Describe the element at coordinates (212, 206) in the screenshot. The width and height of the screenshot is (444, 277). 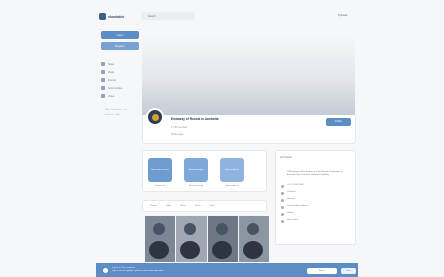
I see `tab-links: Links` at that location.